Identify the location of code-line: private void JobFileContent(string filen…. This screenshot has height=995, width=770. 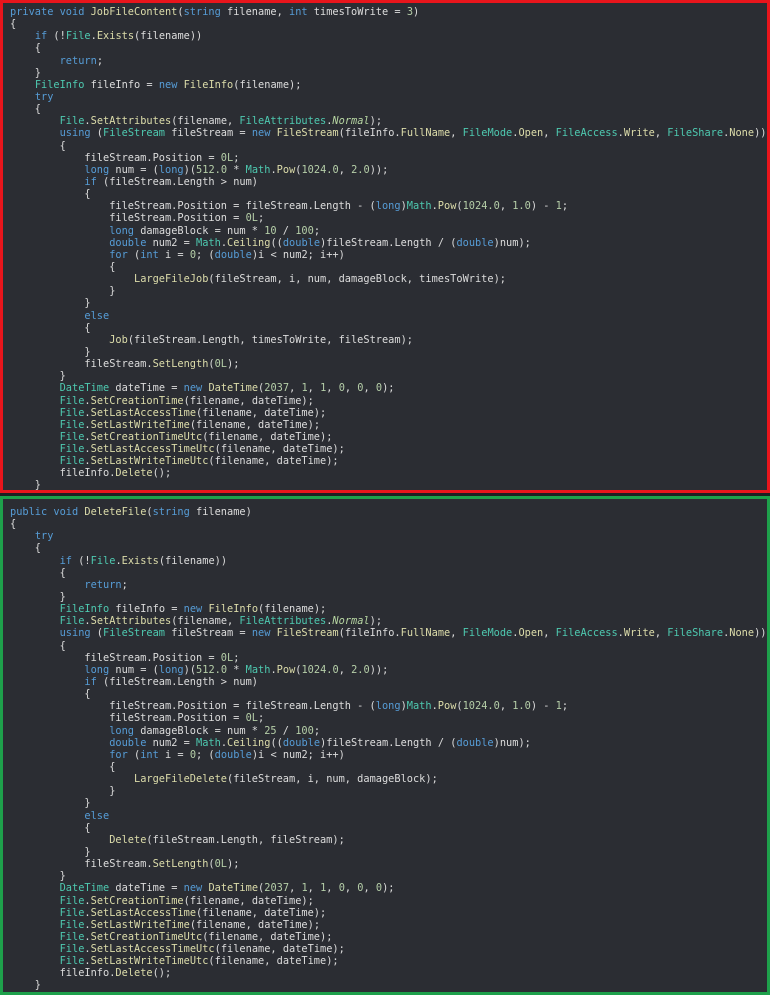
(388, 12).